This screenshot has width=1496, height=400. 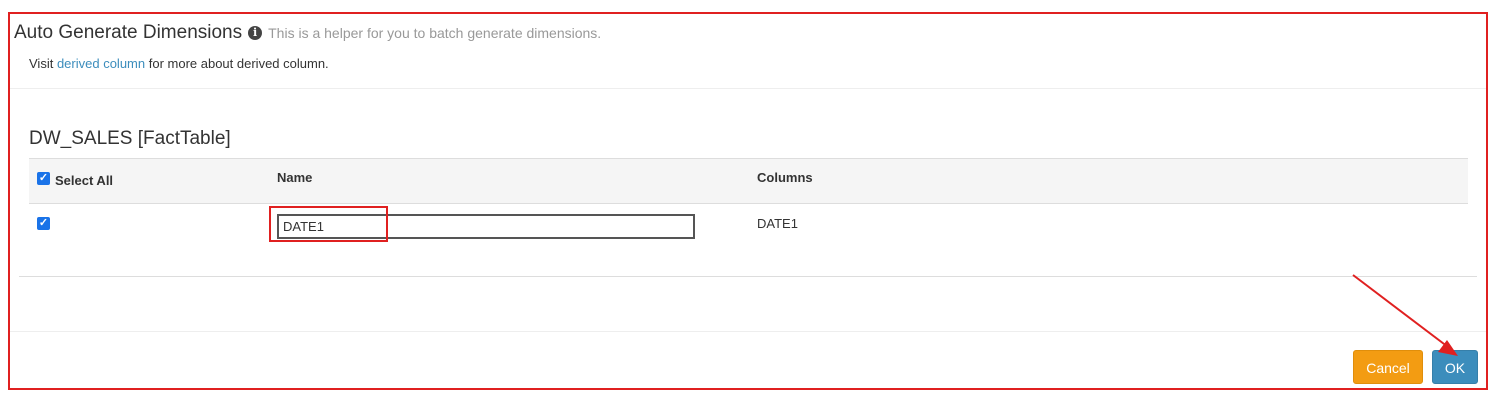 I want to click on row-checkbox: ✓, so click(x=43, y=223).